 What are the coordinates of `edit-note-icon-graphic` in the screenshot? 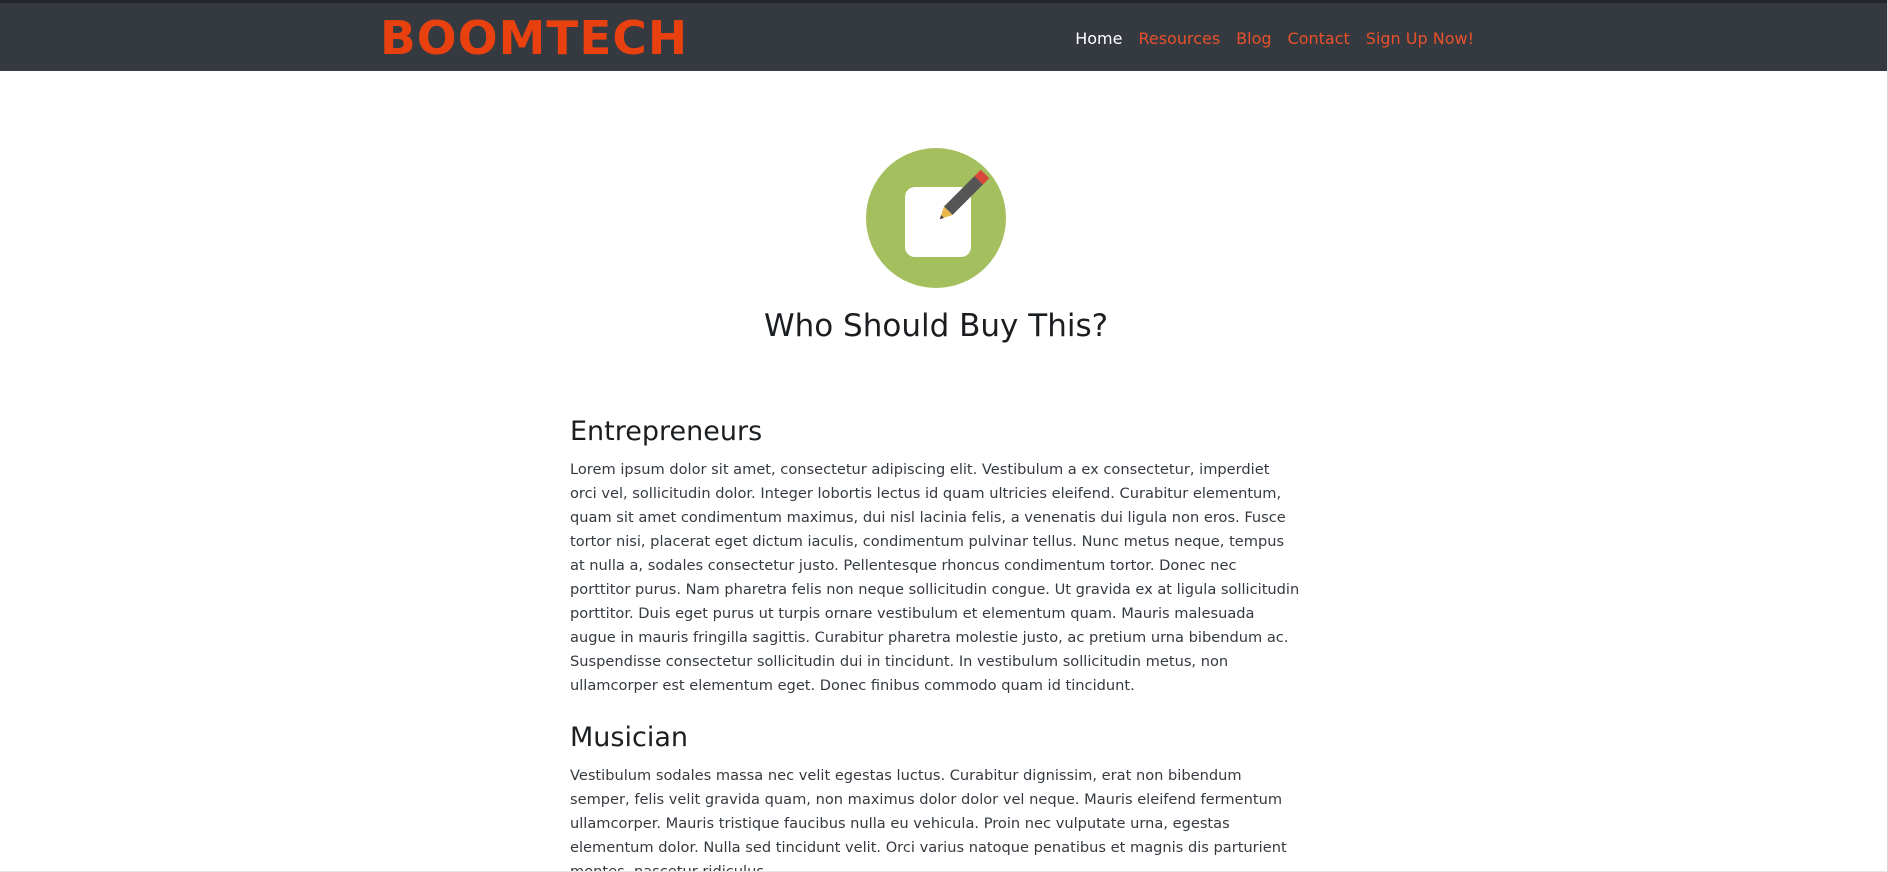 It's located at (947, 213).